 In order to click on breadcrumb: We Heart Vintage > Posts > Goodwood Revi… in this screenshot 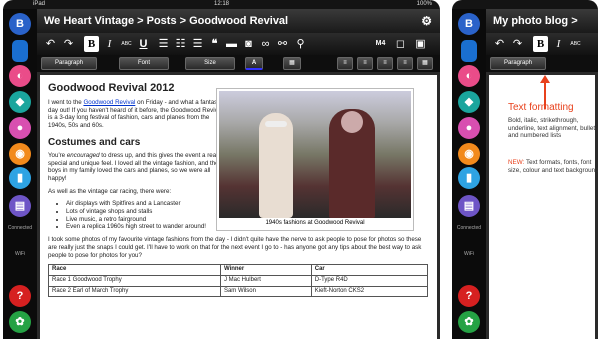, I will do `click(166, 21)`.